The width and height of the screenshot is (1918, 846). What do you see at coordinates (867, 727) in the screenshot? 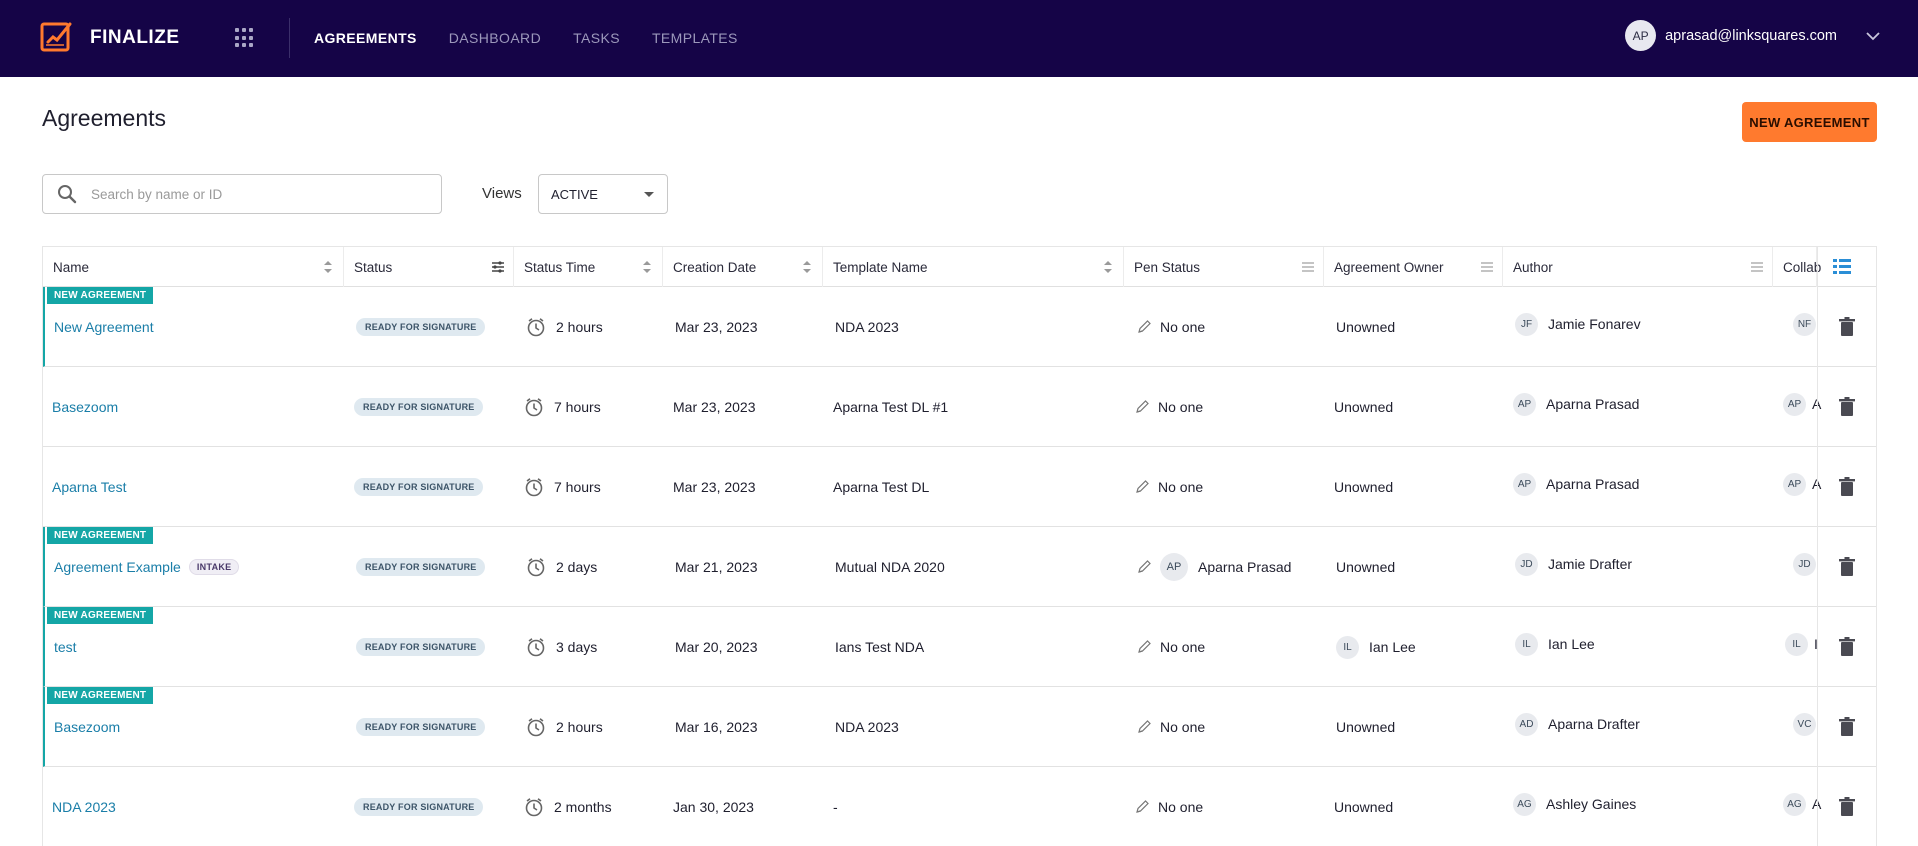
I see `template-name-text: NDA 2023` at bounding box center [867, 727].